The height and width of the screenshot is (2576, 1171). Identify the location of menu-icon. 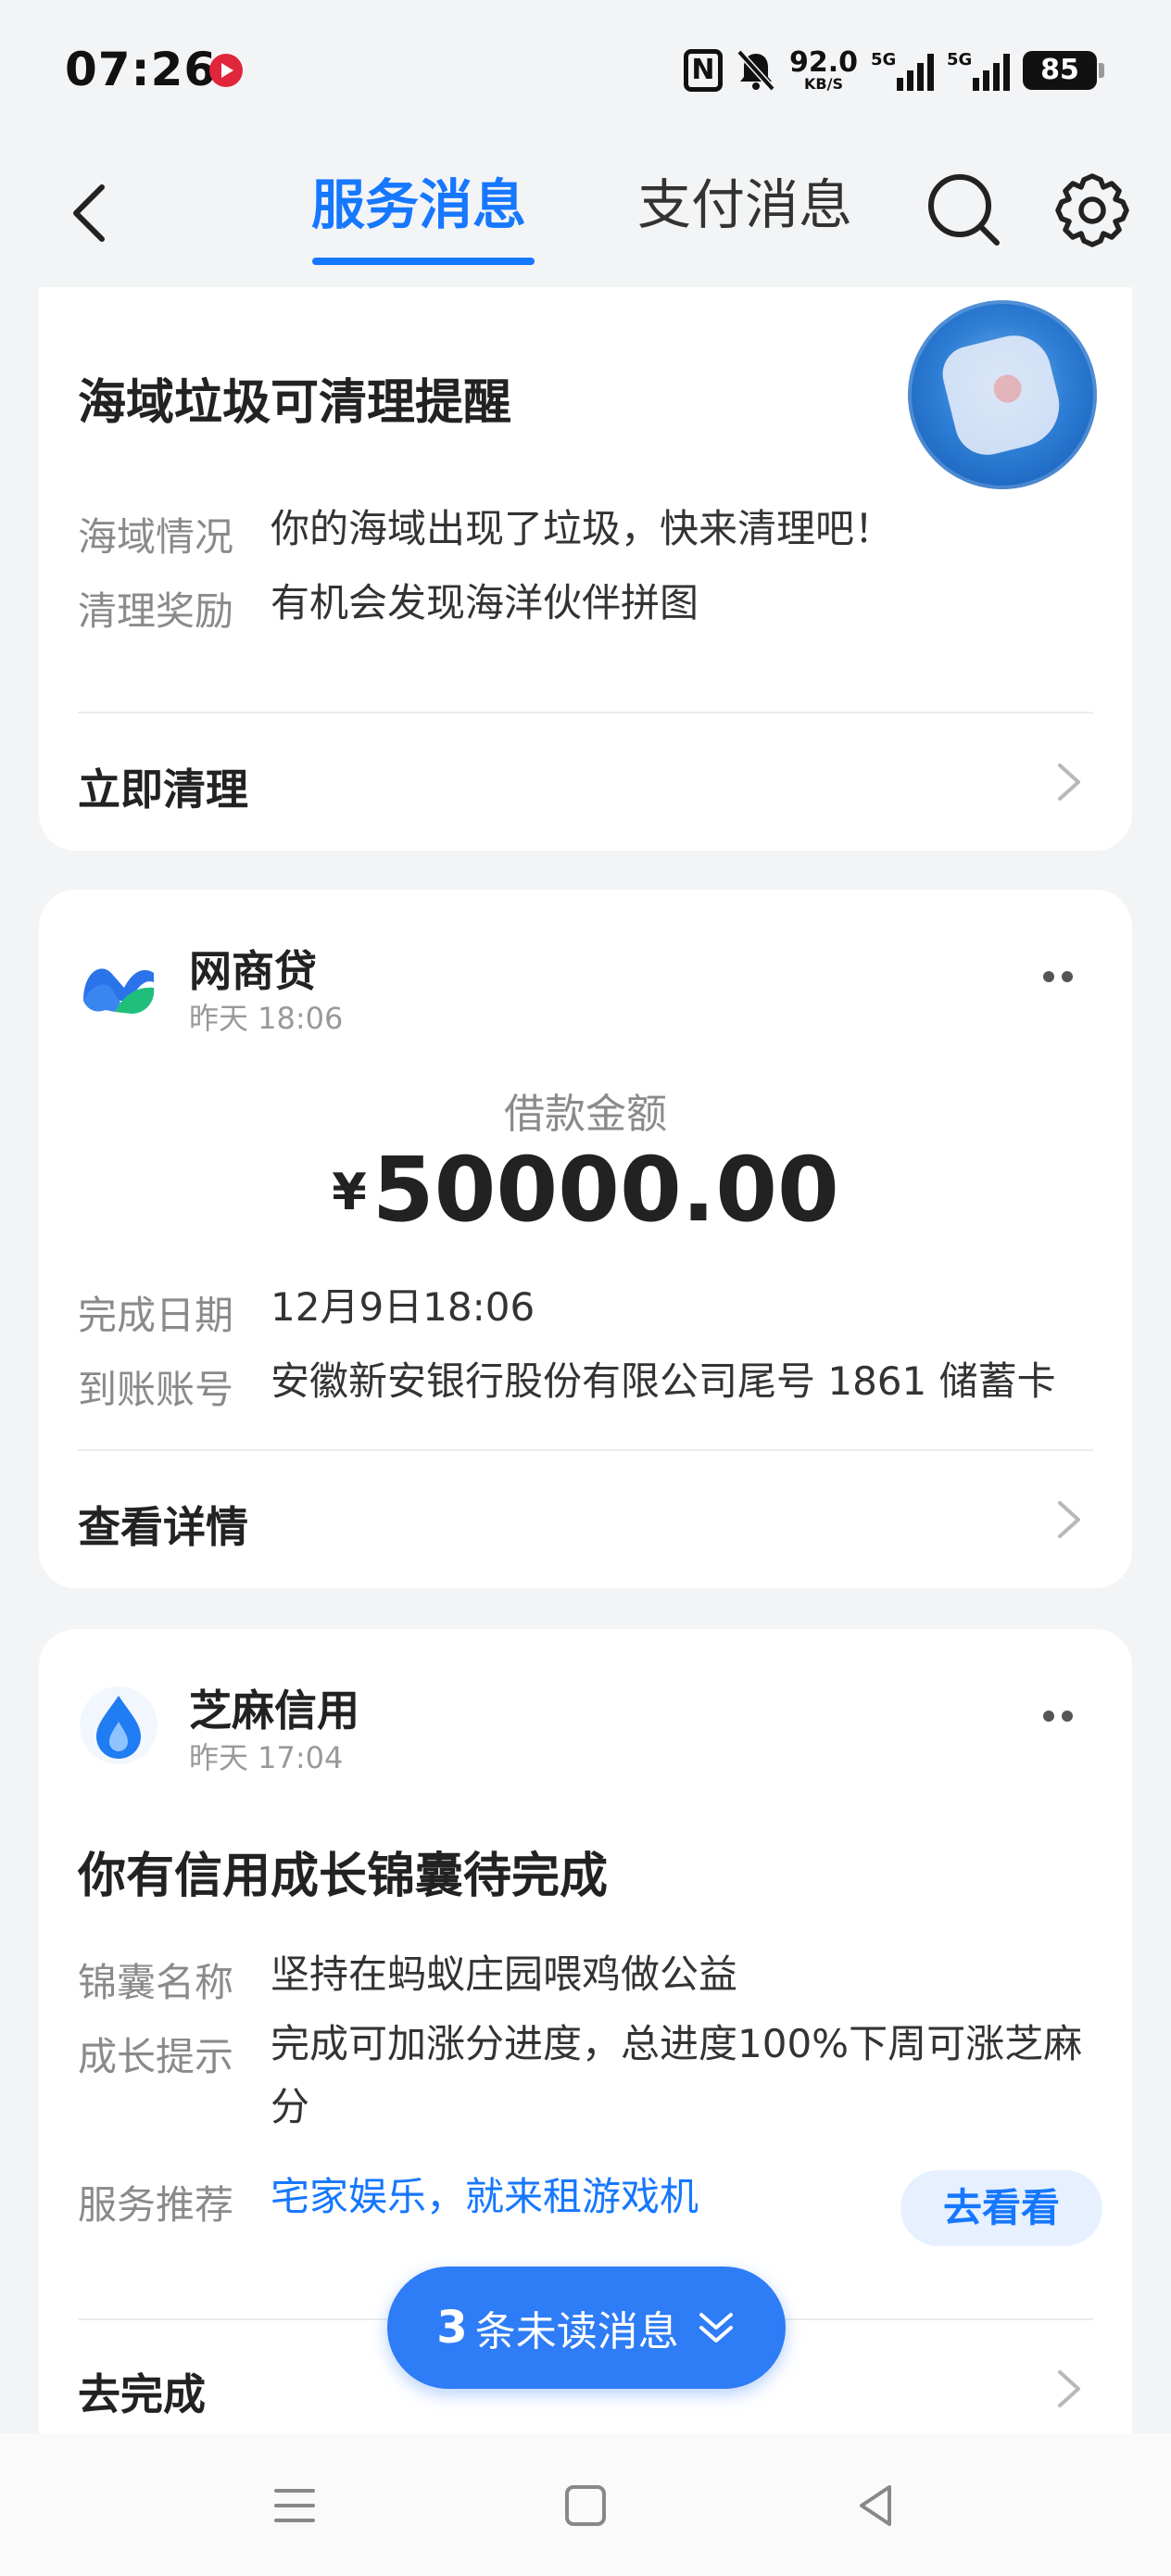
(294, 2505).